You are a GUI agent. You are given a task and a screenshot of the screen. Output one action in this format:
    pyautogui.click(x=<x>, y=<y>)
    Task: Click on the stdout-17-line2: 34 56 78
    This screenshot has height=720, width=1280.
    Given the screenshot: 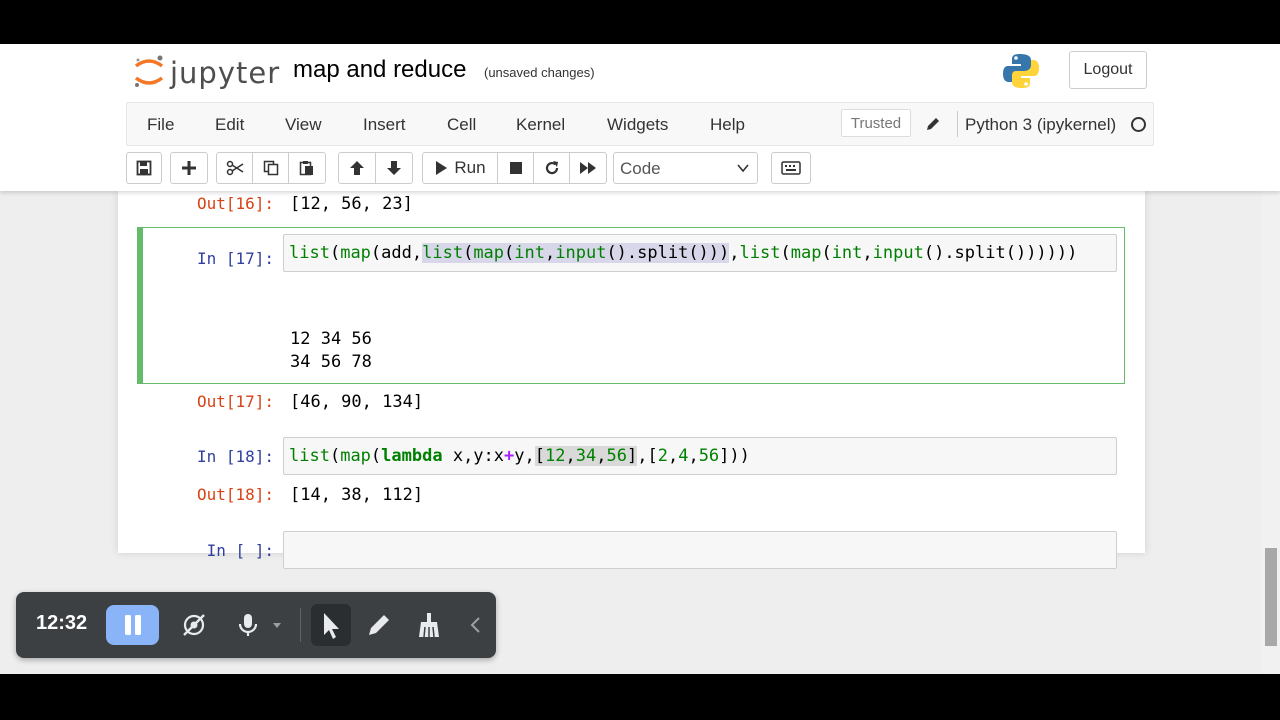 What is the action you would take?
    pyautogui.click(x=331, y=362)
    